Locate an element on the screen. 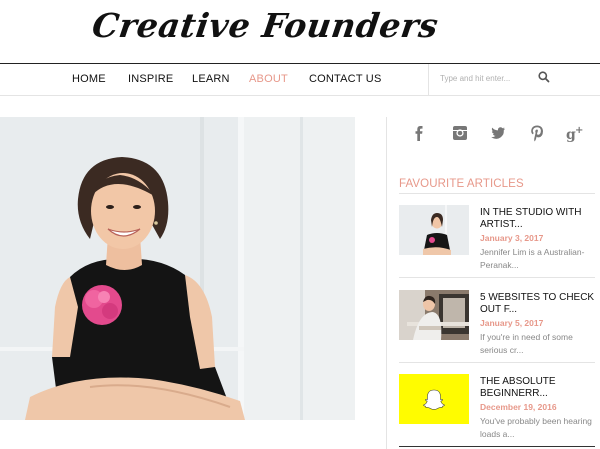 This screenshot has height=449, width=600. search-icon is located at coordinates (544, 77).